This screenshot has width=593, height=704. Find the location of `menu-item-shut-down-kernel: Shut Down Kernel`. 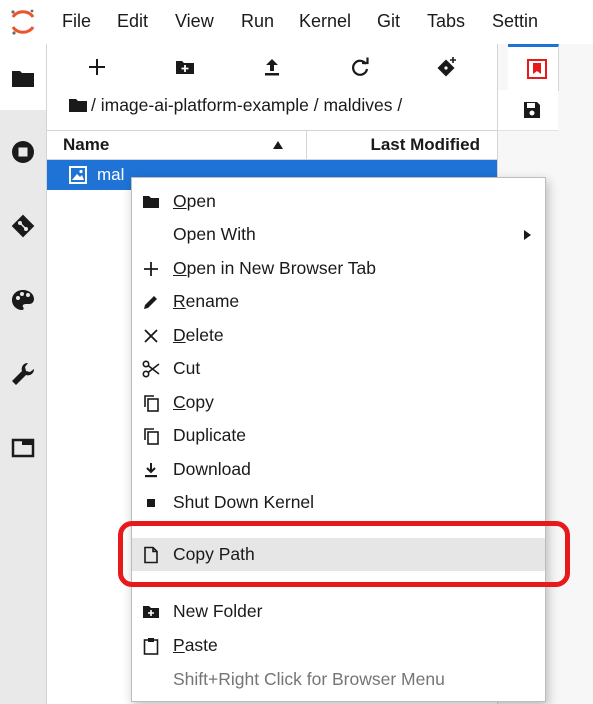

menu-item-shut-down-kernel: Shut Down Kernel is located at coordinates (338, 502).